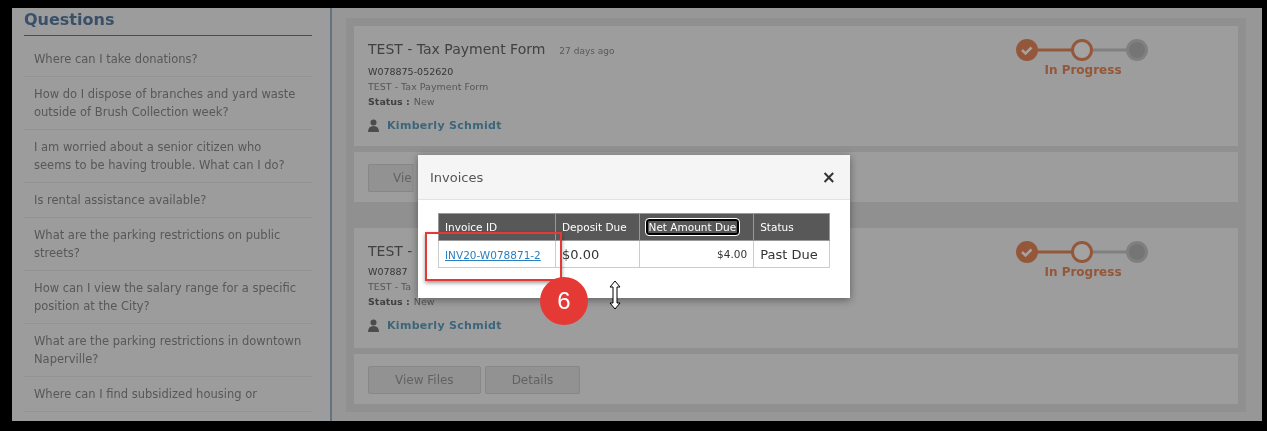 This screenshot has width=1267, height=431. Describe the element at coordinates (168, 297) in the screenshot. I see `question-link: How can I view the salary range for a specific position at the City?` at that location.